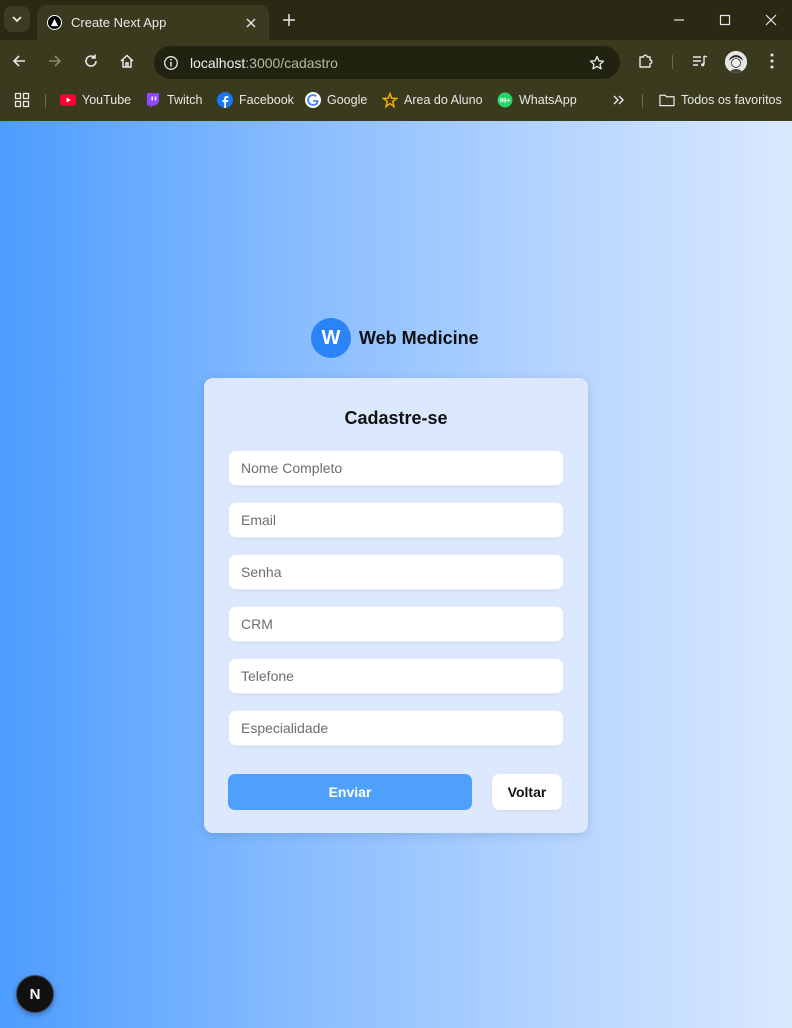  I want to click on whatsapp-icon: 99+, so click(505, 100).